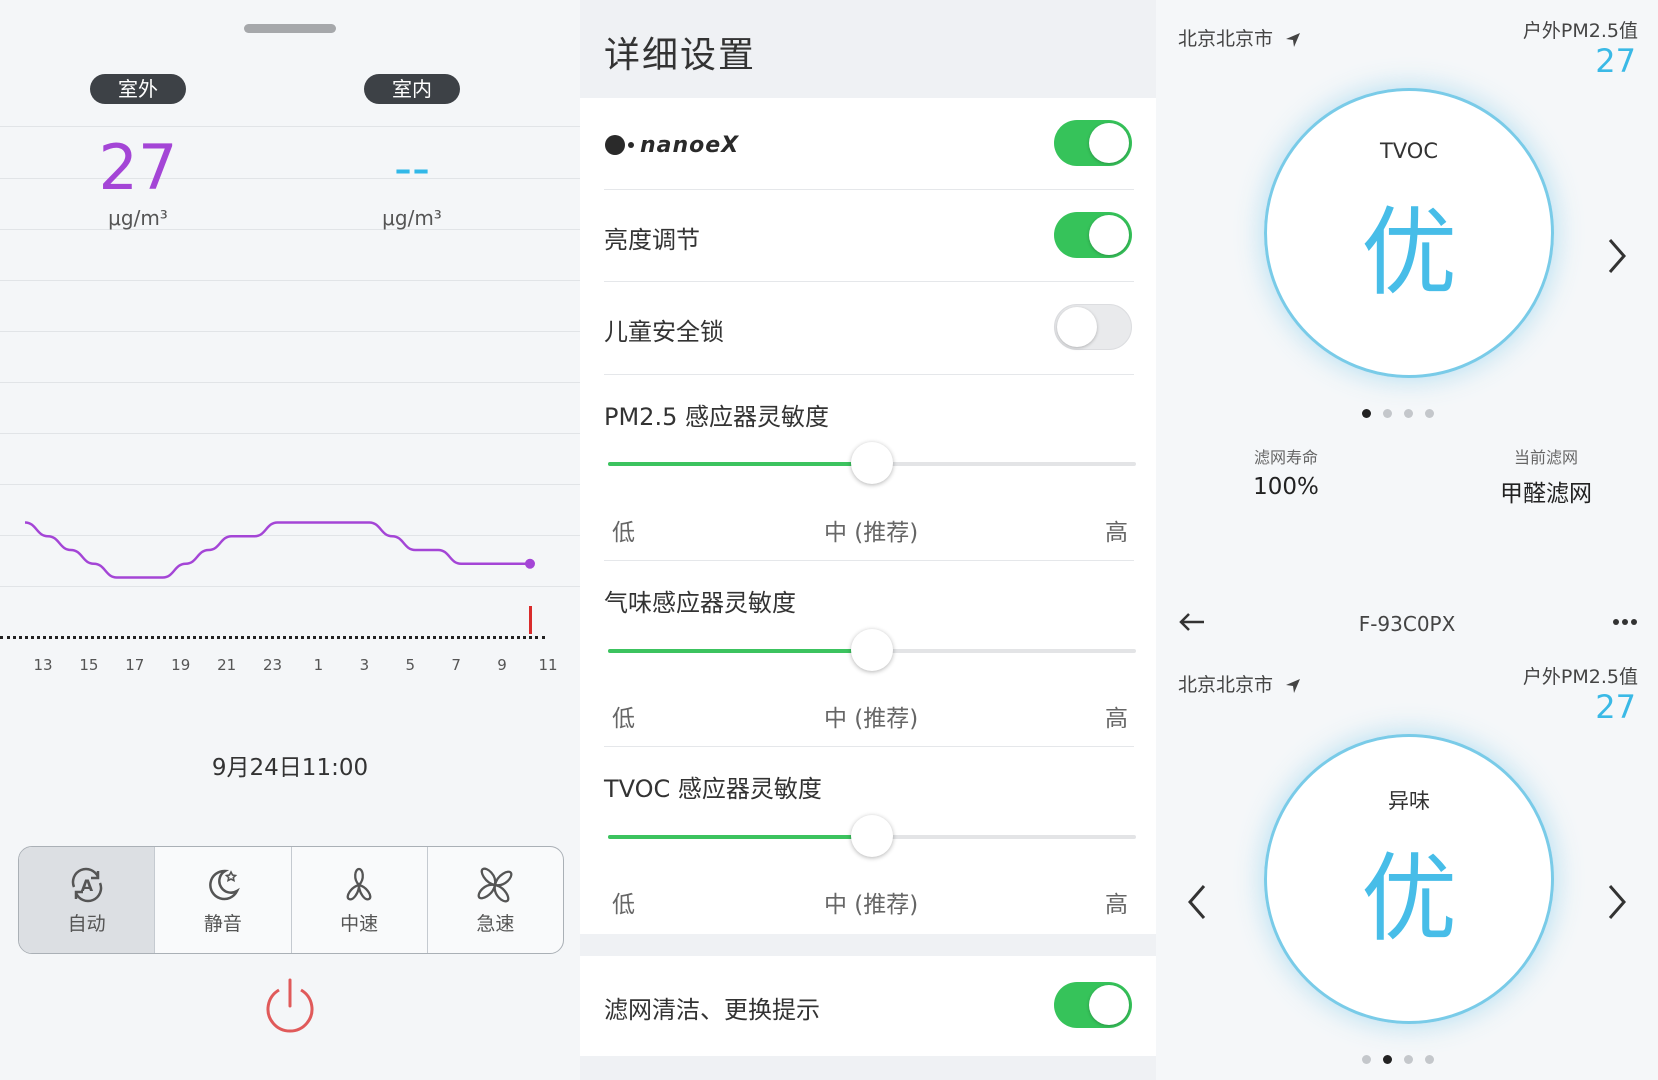 Image resolution: width=1658 pixels, height=1080 pixels. What do you see at coordinates (135, 665) in the screenshot?
I see `x-tick-label: 17` at bounding box center [135, 665].